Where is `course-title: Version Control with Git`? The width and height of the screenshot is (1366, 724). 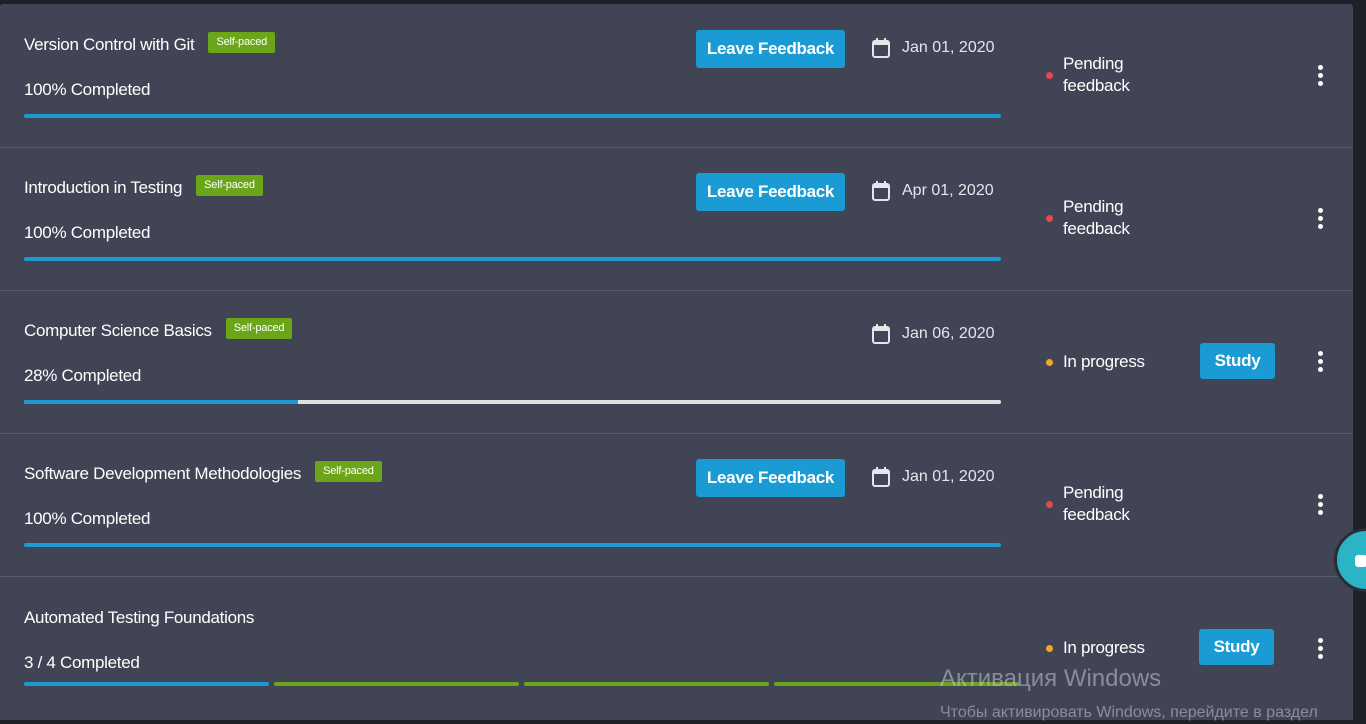
course-title: Version Control with Git is located at coordinates (109, 45).